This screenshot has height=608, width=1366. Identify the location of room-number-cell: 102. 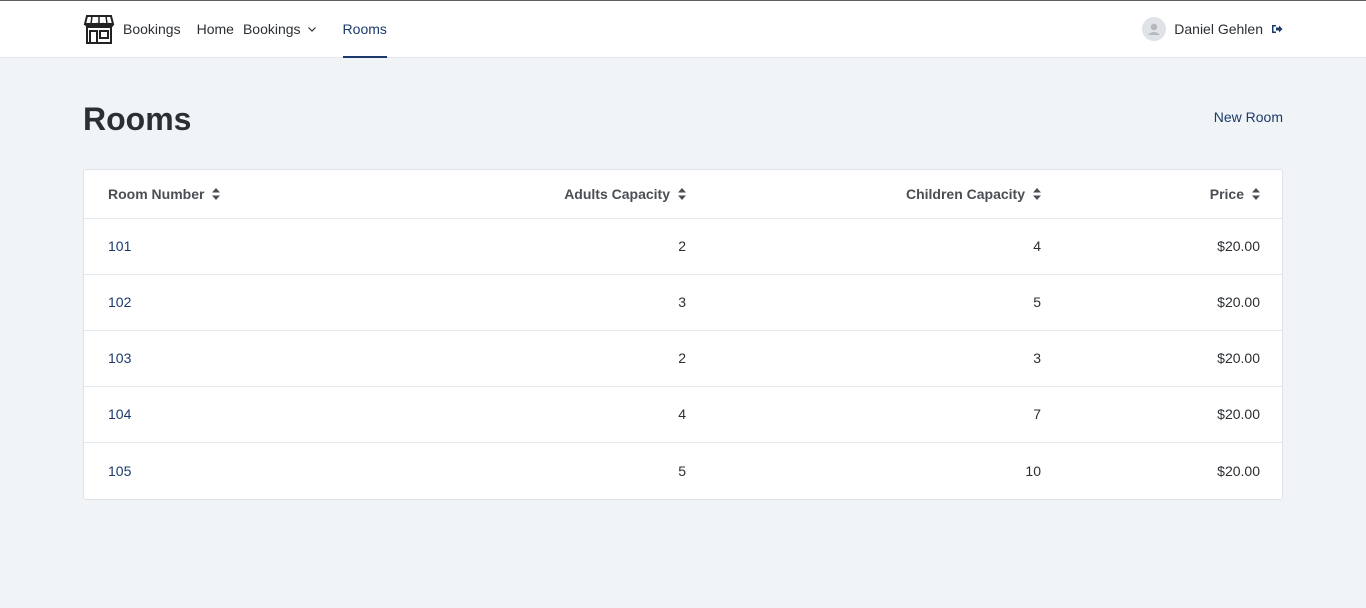
(209, 302).